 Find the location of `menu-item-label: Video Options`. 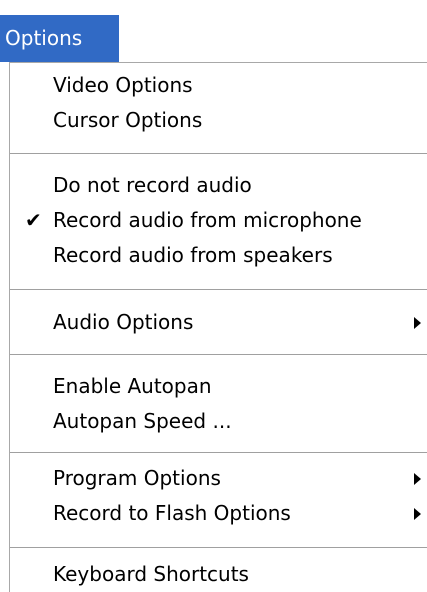

menu-item-label: Video Options is located at coordinates (123, 85).